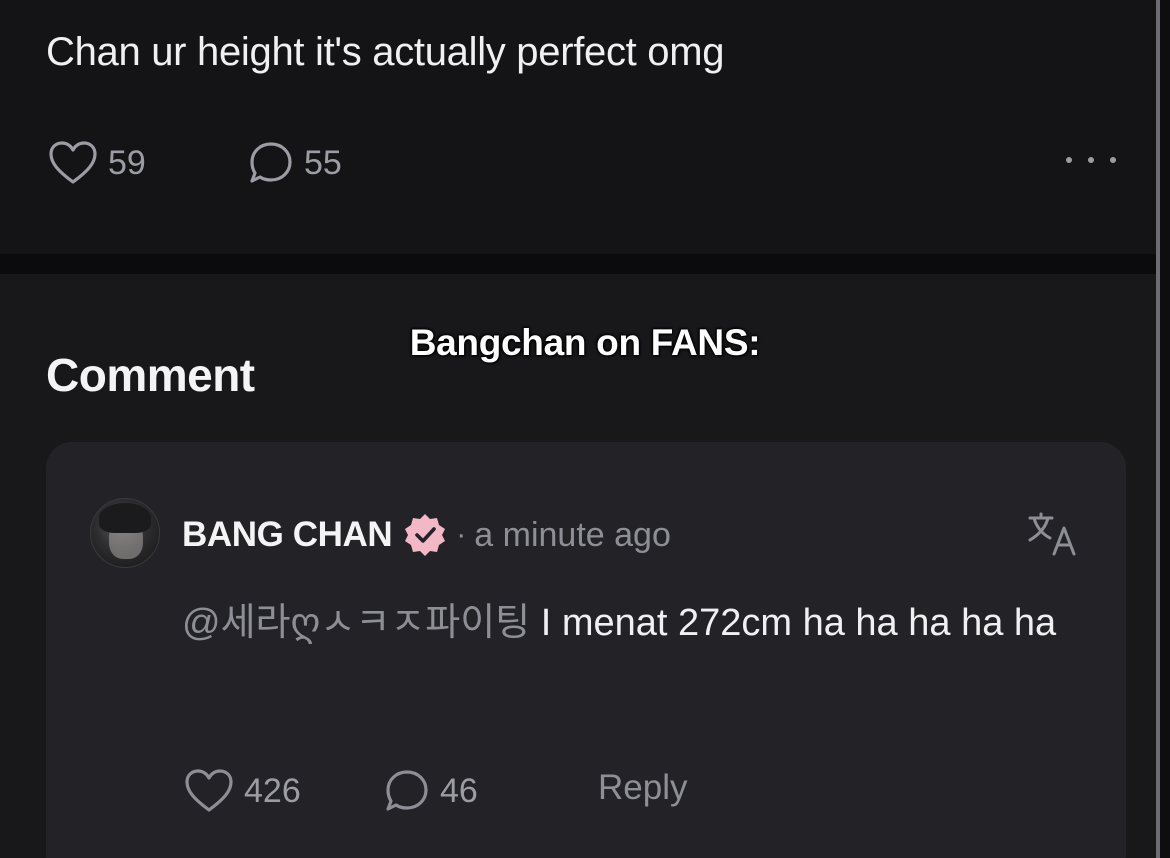 The image size is (1170, 858). Describe the element at coordinates (1165, 429) in the screenshot. I see `right-gutter` at that location.